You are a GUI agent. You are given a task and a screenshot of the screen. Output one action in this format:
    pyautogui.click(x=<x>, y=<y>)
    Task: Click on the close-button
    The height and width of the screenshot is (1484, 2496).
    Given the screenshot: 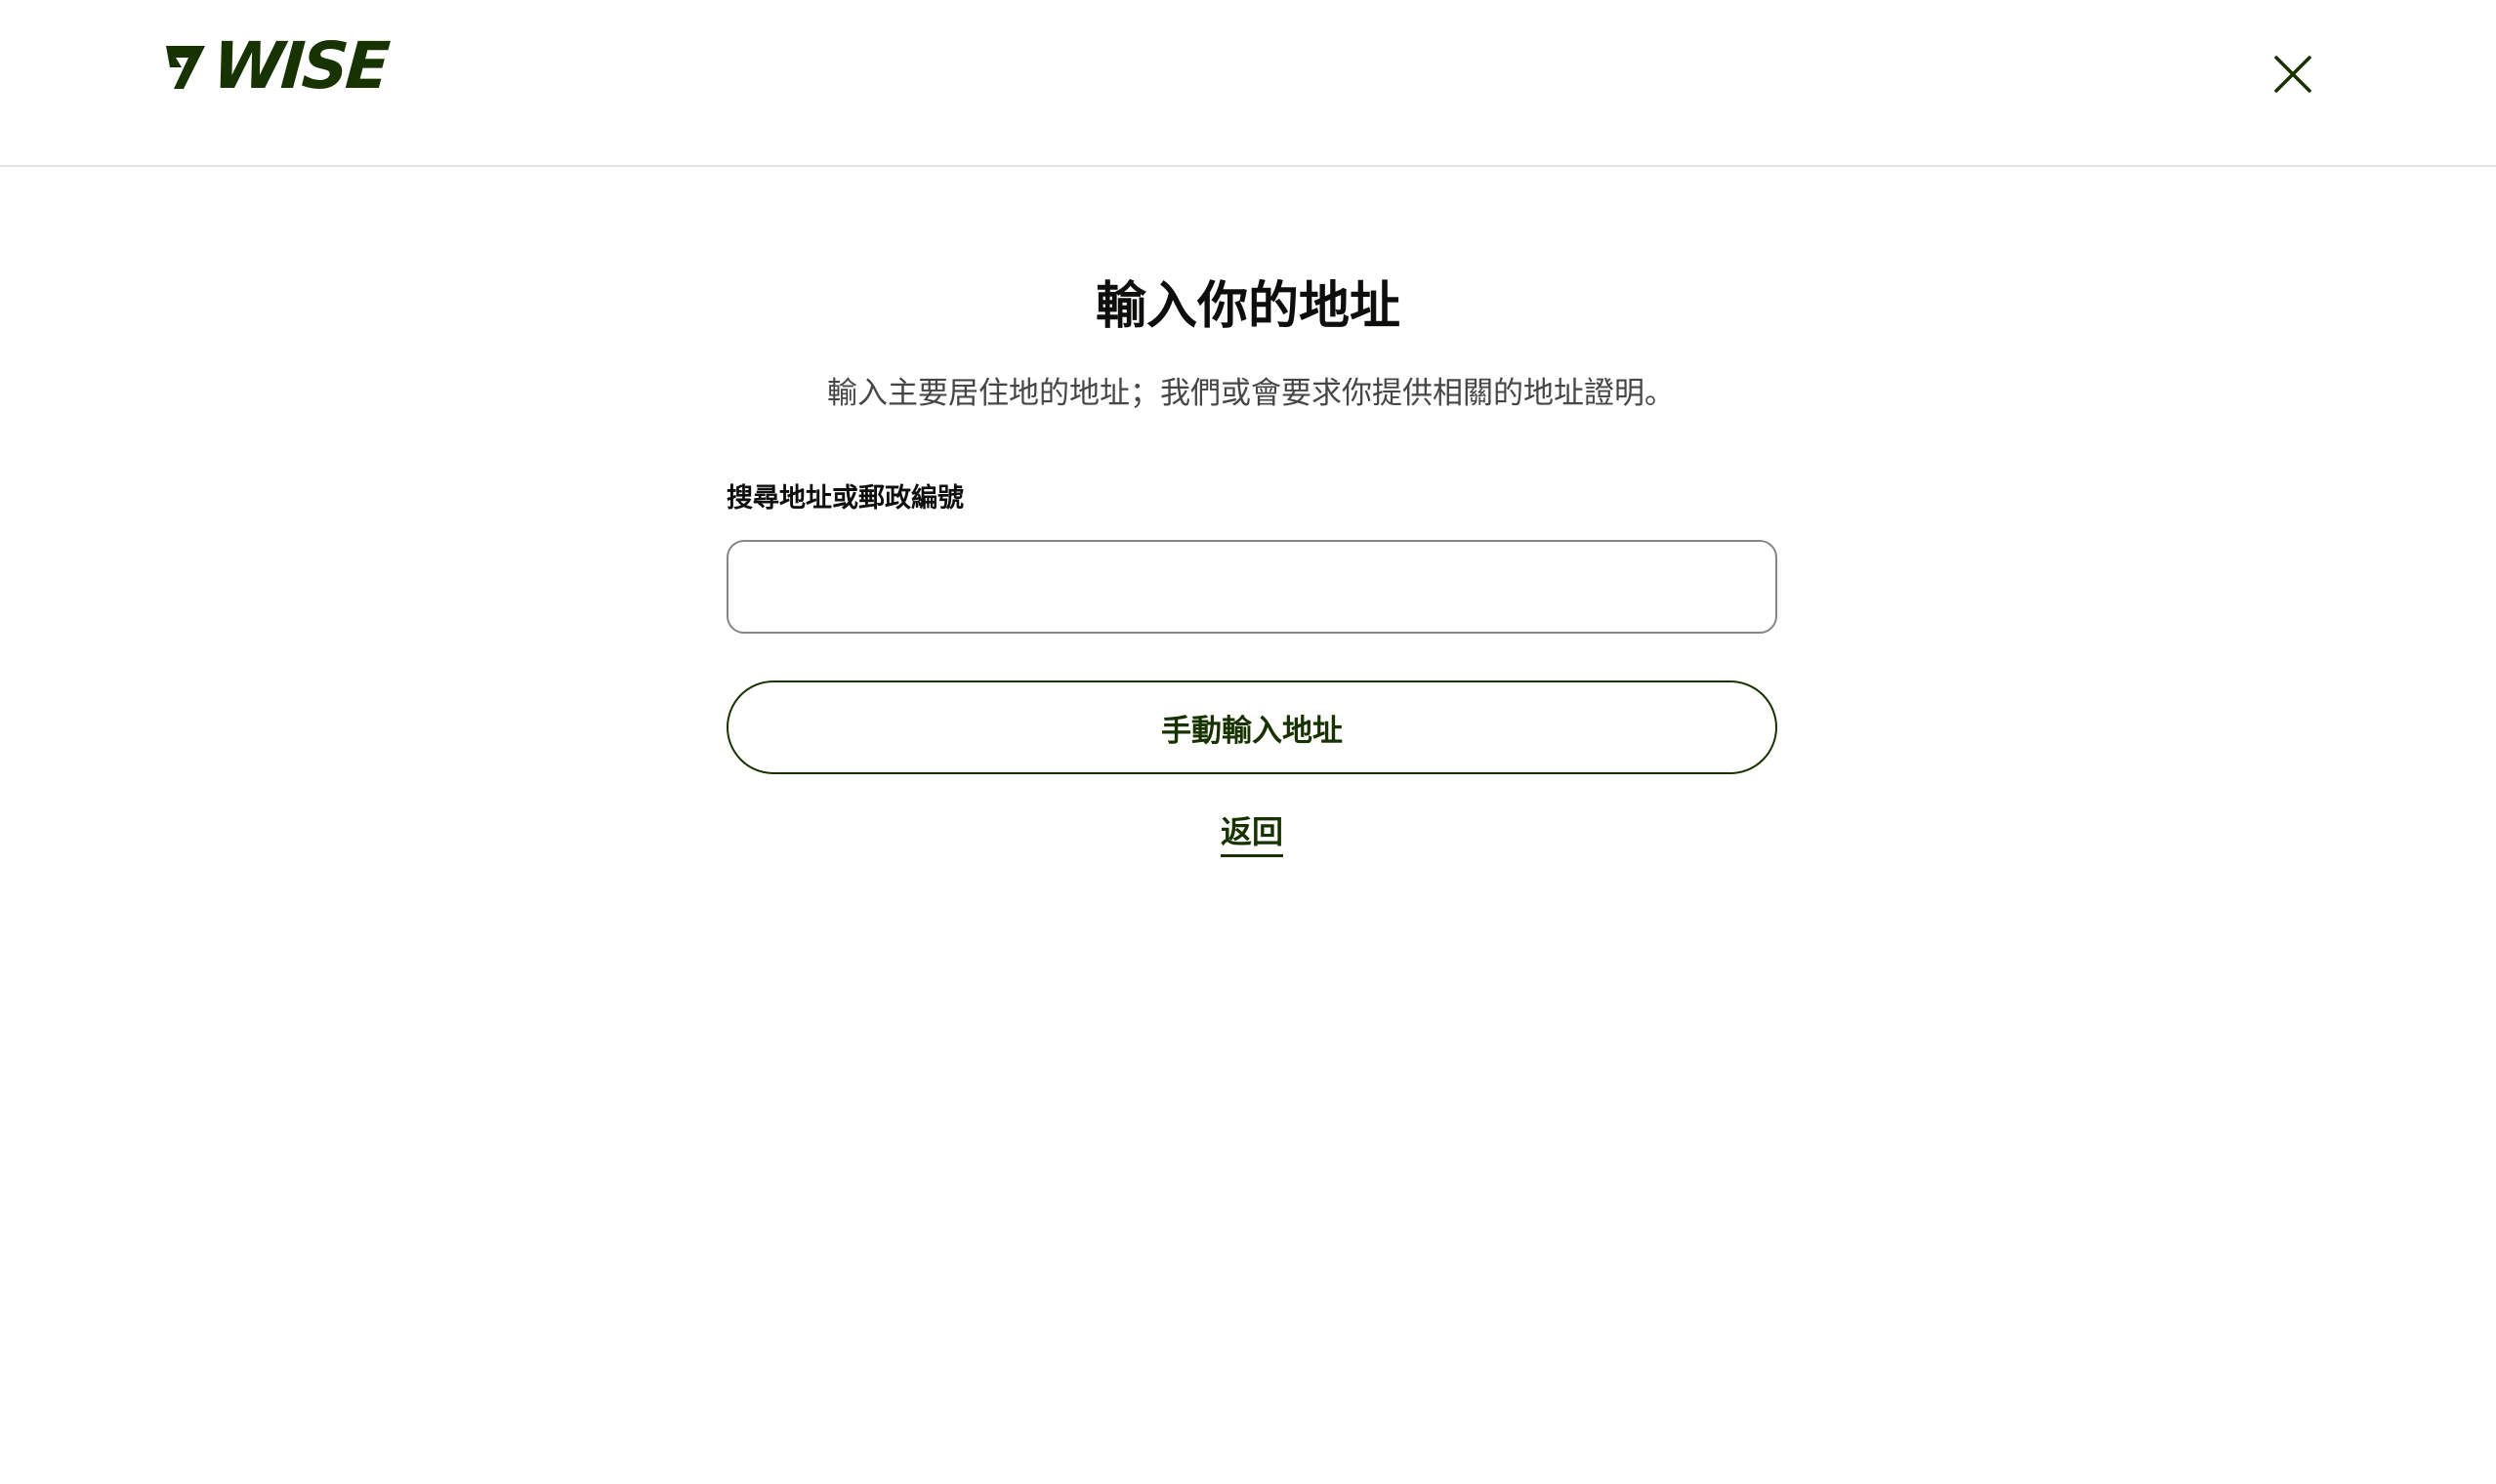 What is the action you would take?
    pyautogui.click(x=2293, y=74)
    